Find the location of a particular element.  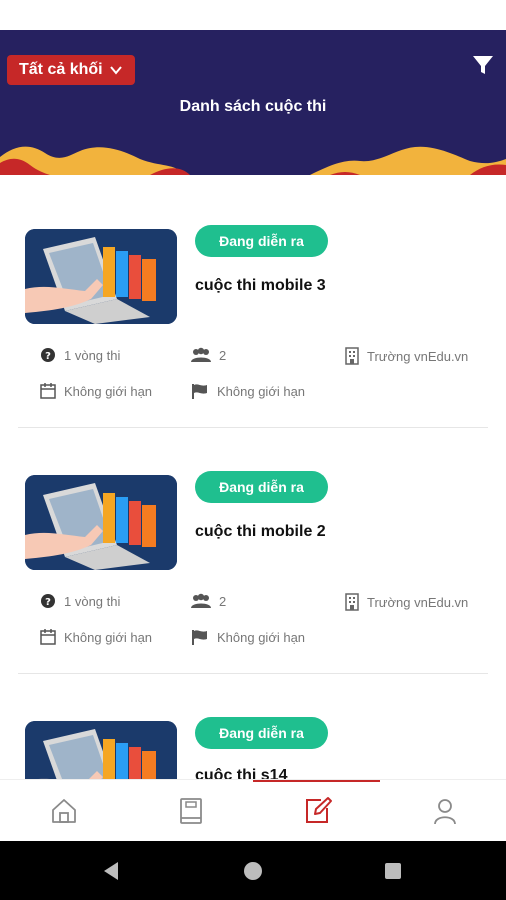

contest-card: Đang diễn ra cuộc thi s14 is located at coordinates (253, 723).